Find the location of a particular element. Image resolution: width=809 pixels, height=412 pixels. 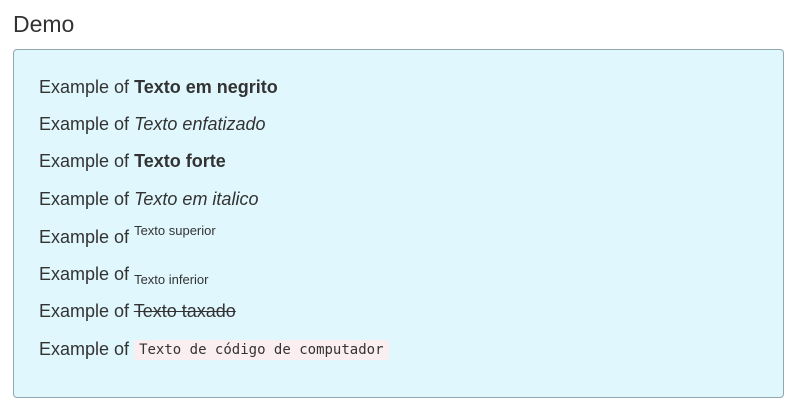

example-subscript: Example of Texto inferior is located at coordinates (123, 274).